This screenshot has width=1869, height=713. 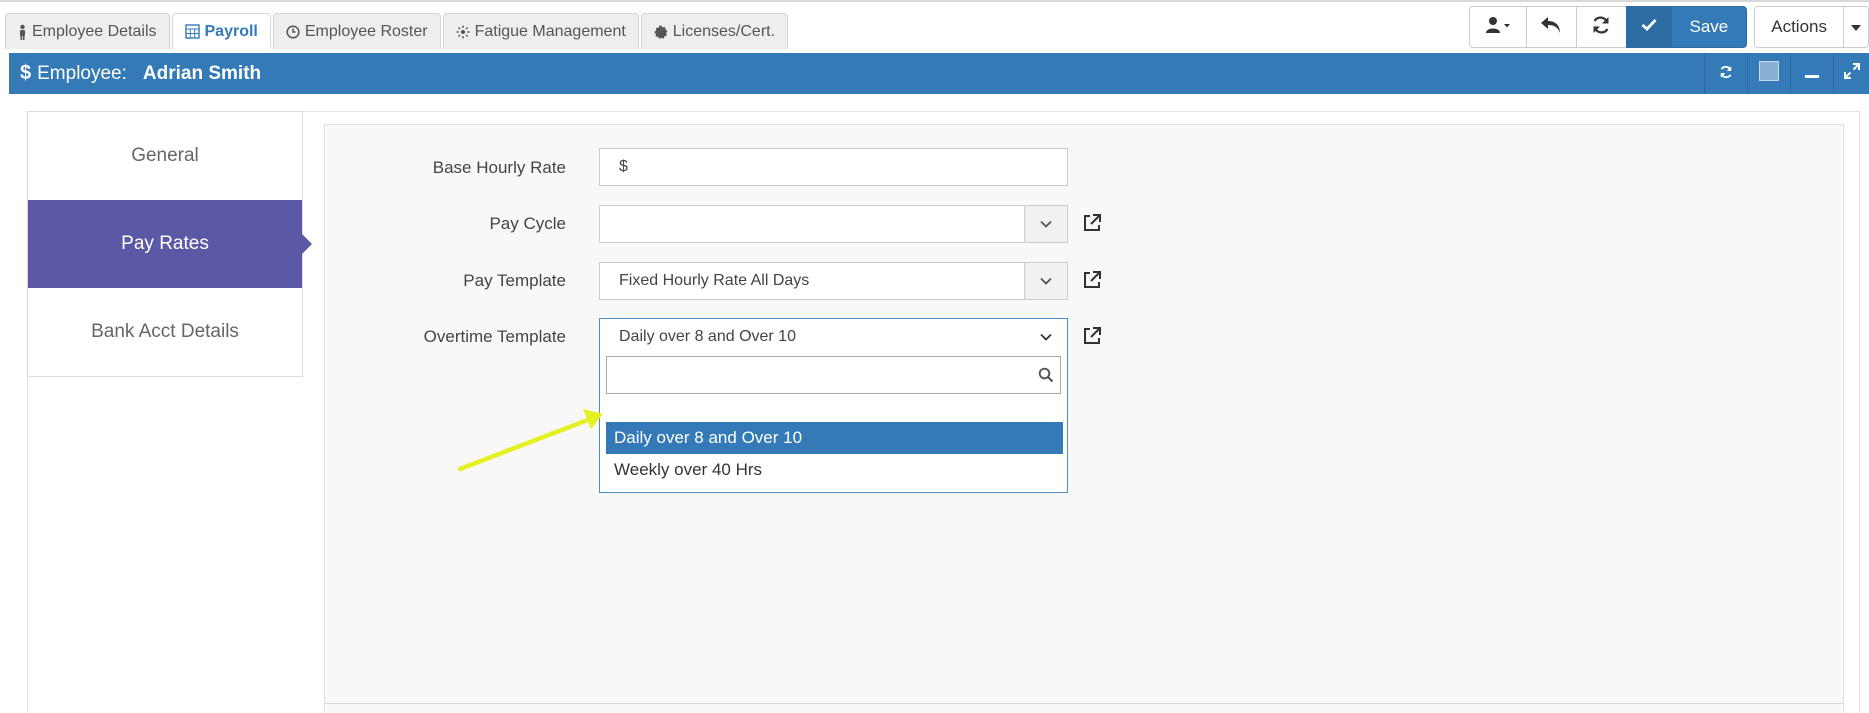 What do you see at coordinates (688, 469) in the screenshot?
I see `option-label: Weekly over 40 Hrs` at bounding box center [688, 469].